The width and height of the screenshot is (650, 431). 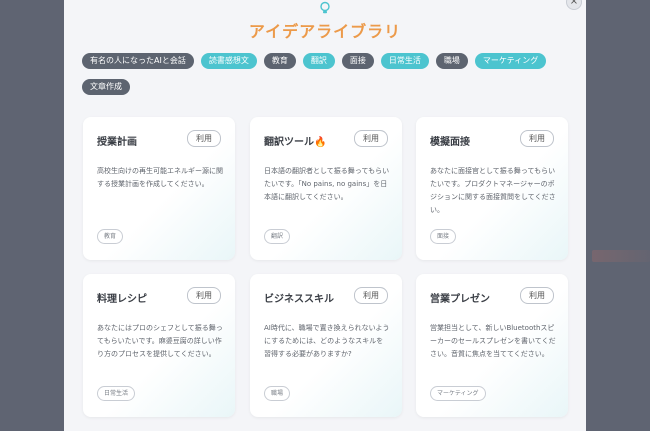 I want to click on close-icon: ×, so click(x=574, y=3).